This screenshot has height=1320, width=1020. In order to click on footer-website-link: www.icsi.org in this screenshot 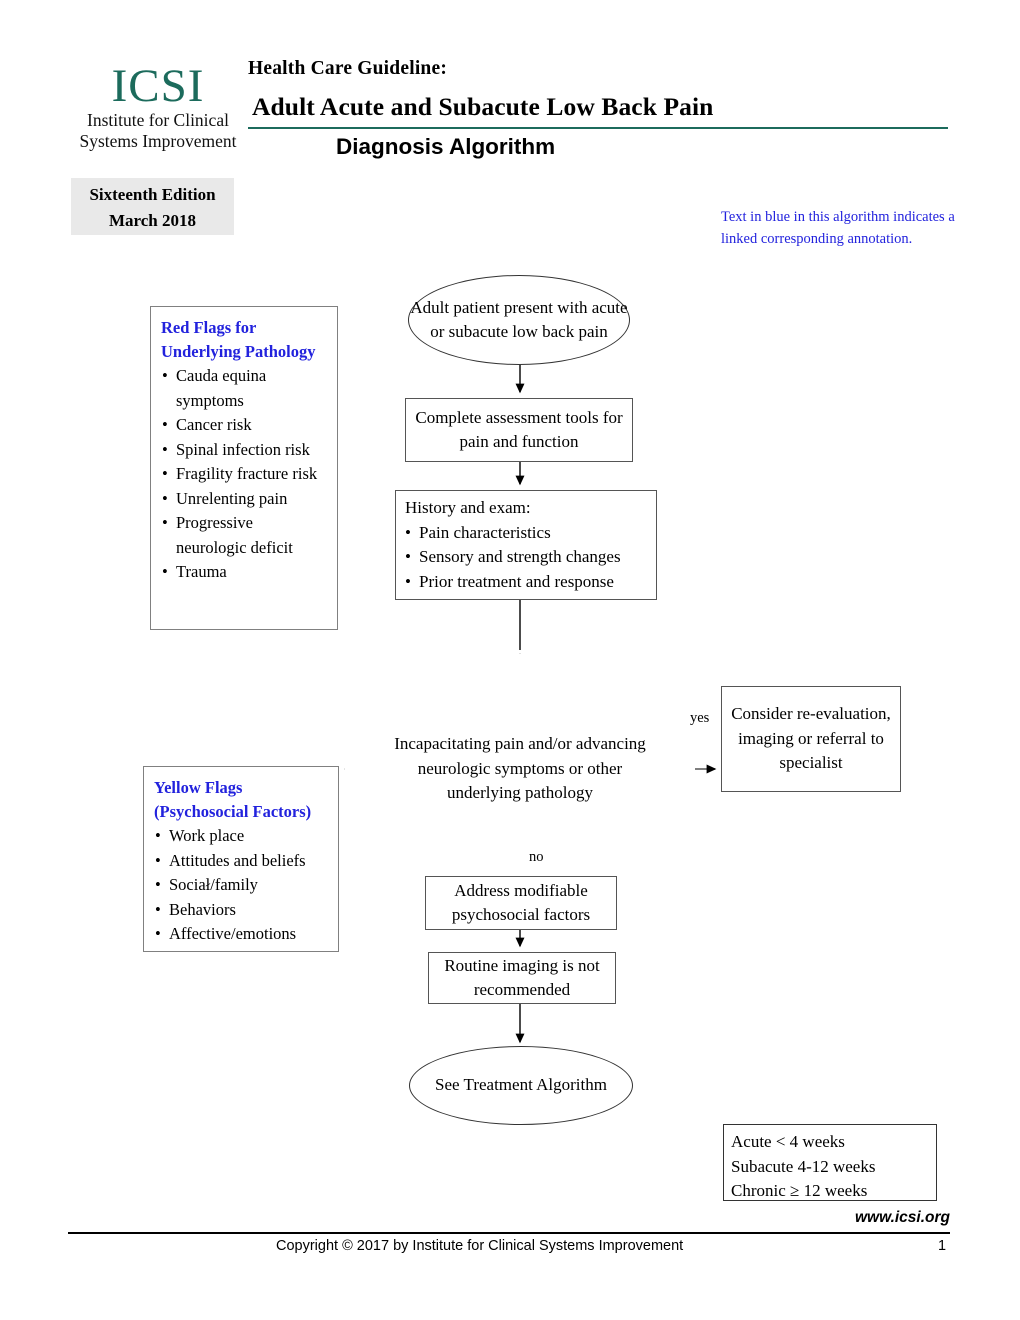, I will do `click(902, 1218)`.